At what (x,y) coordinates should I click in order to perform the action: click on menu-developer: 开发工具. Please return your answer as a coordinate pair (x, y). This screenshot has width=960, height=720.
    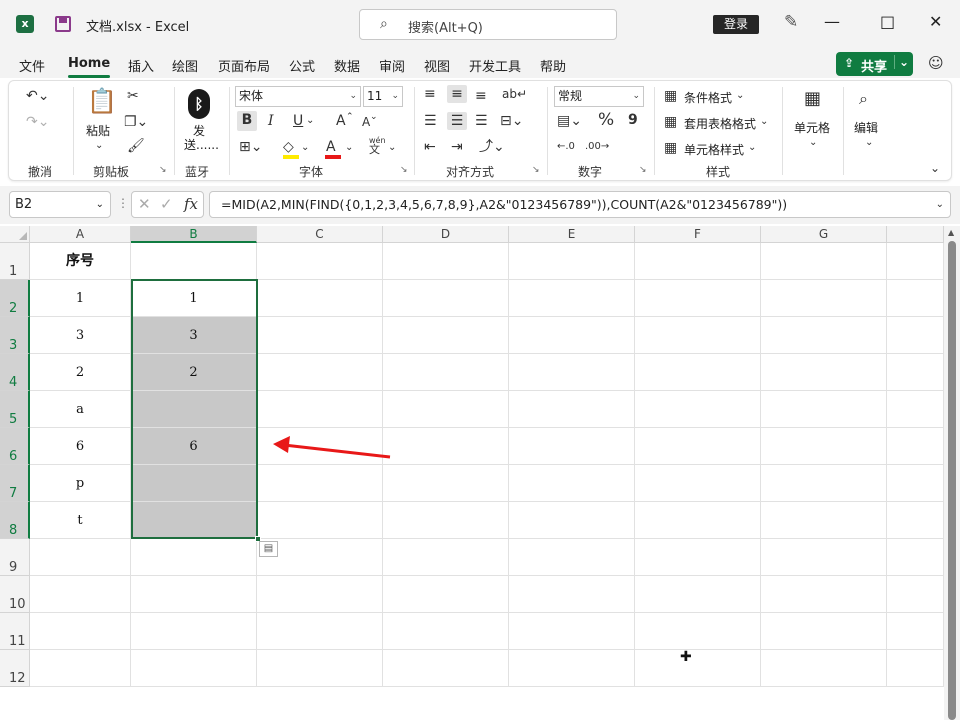
    Looking at the image, I should click on (495, 65).